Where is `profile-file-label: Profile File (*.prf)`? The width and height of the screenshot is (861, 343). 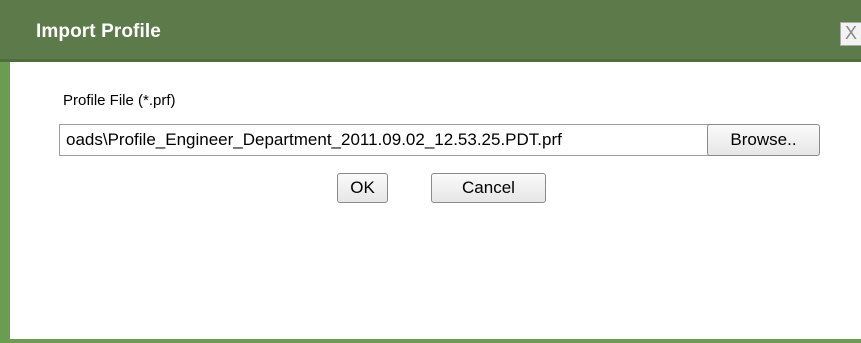 profile-file-label: Profile File (*.prf) is located at coordinates (119, 100).